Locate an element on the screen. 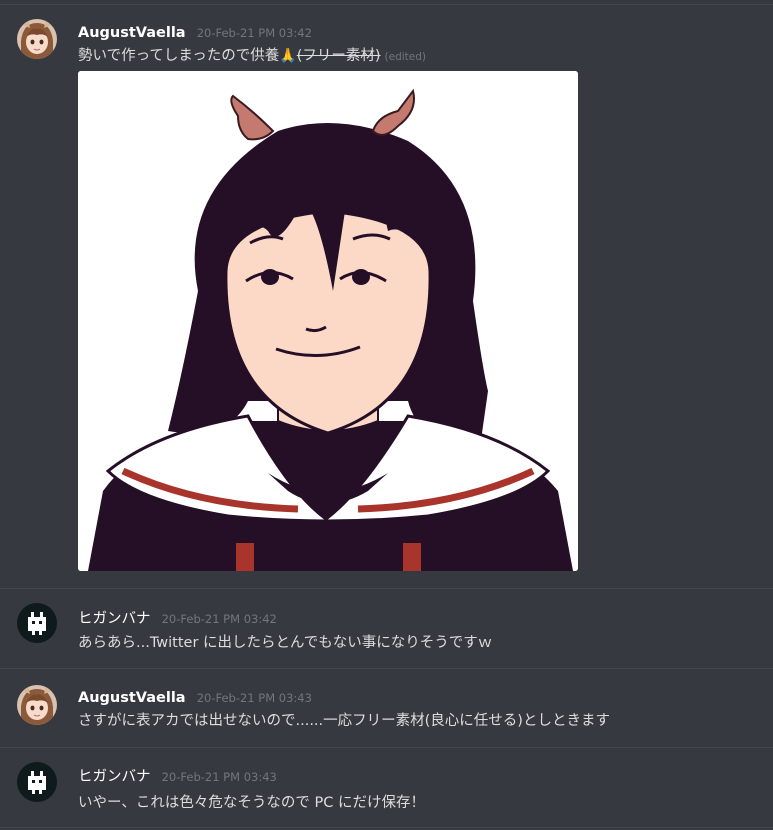 Image resolution: width=773 pixels, height=830 pixels. message-text: あらあら...Twitter に出したらとんでもない事になりそうですｗ is located at coordinates (285, 643).